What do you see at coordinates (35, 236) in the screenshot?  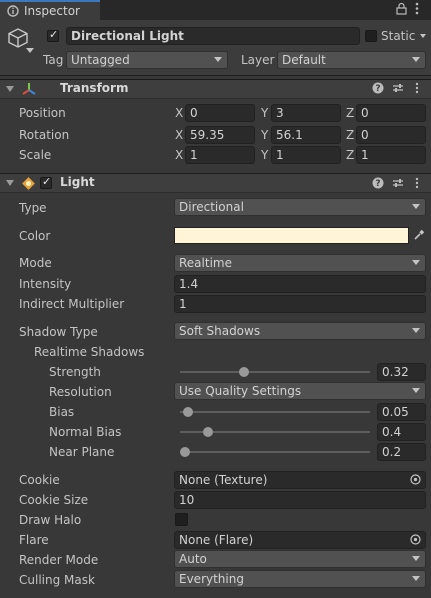 I see `color-label: Color` at bounding box center [35, 236].